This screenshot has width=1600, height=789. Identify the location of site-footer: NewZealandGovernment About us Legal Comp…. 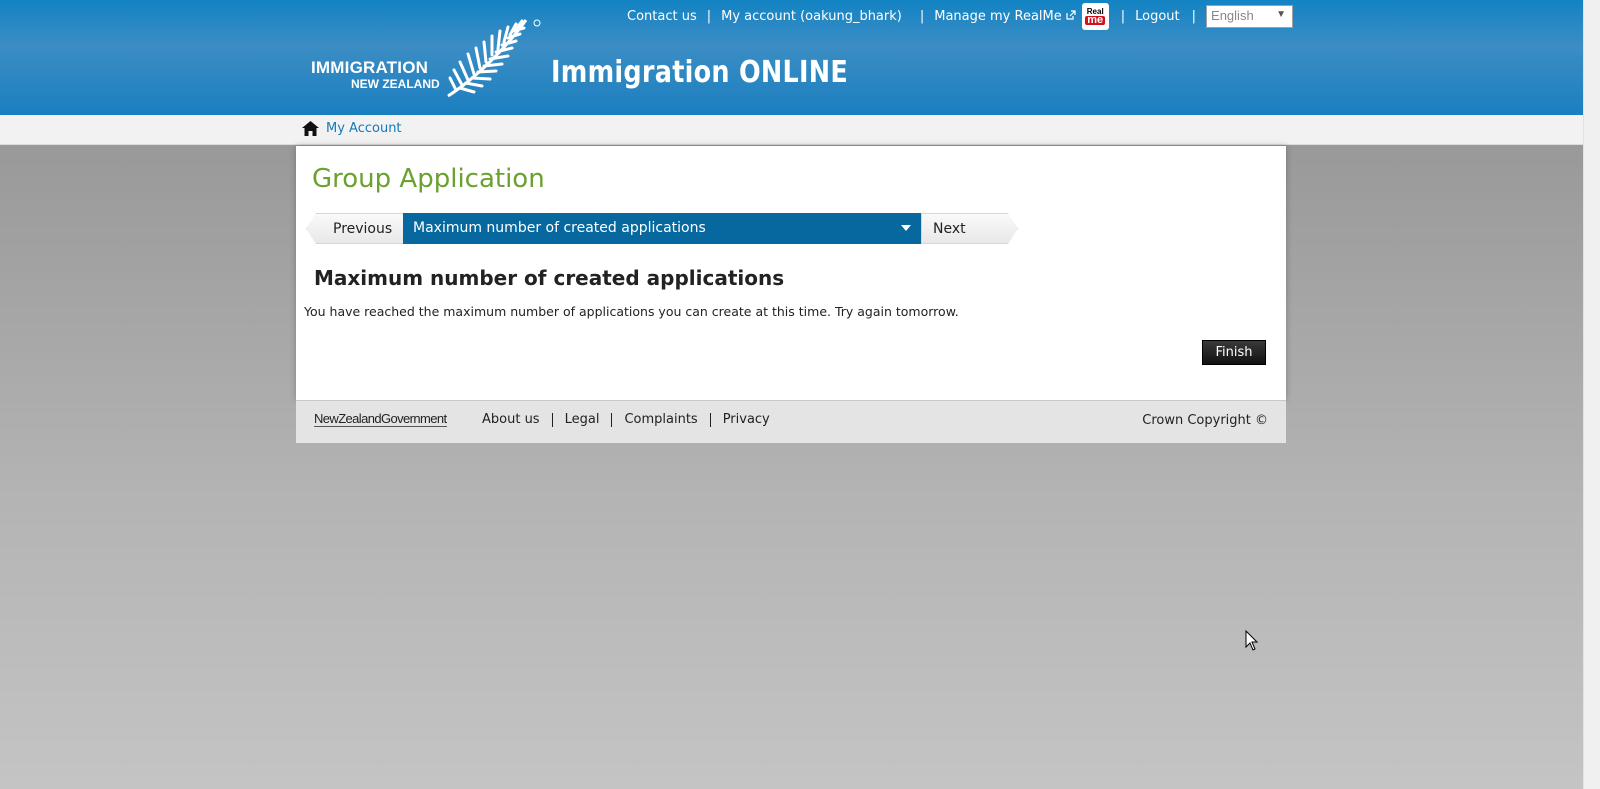
(791, 421).